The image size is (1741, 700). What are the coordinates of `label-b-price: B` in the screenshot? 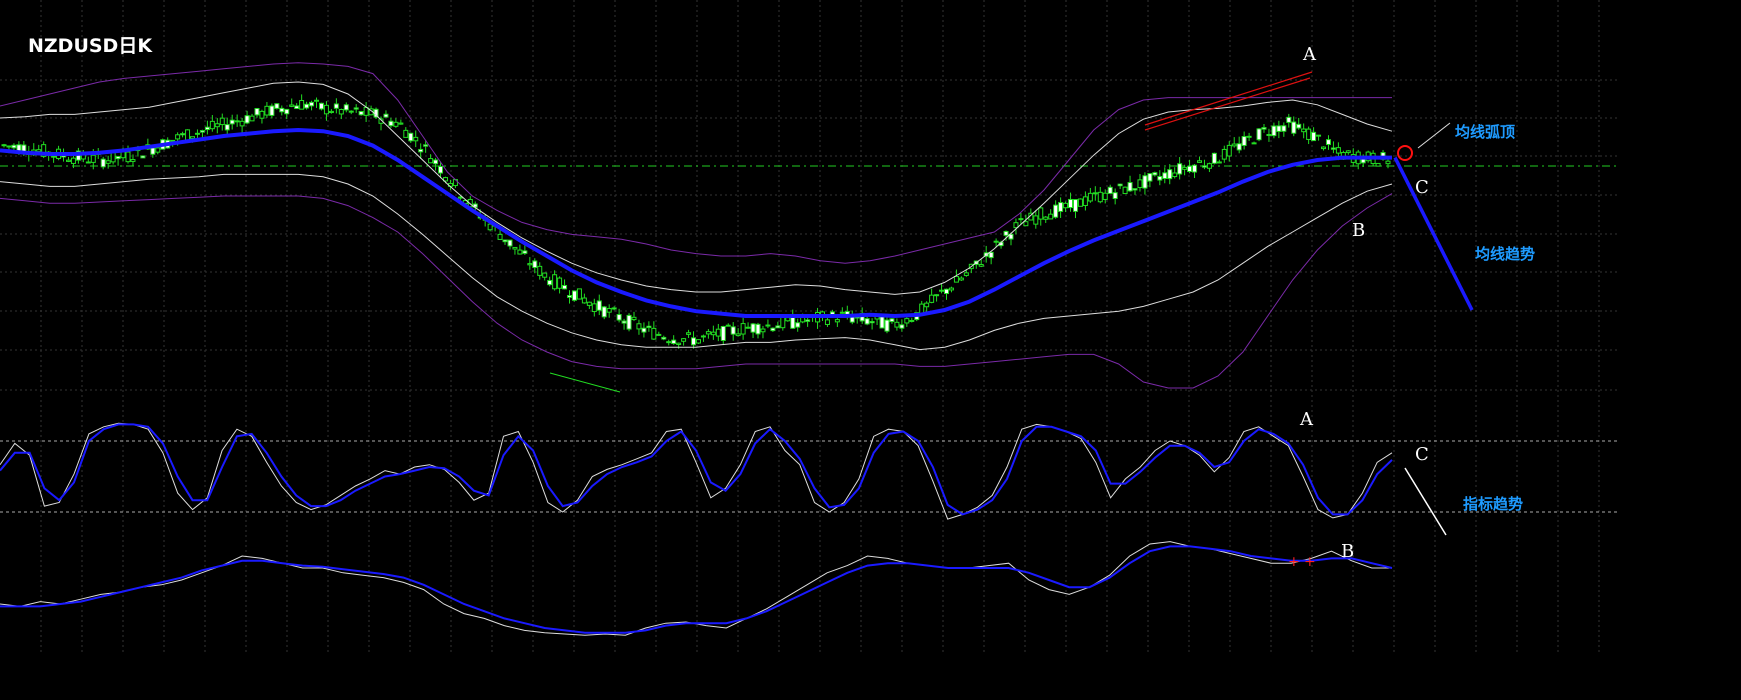 It's located at (1358, 230).